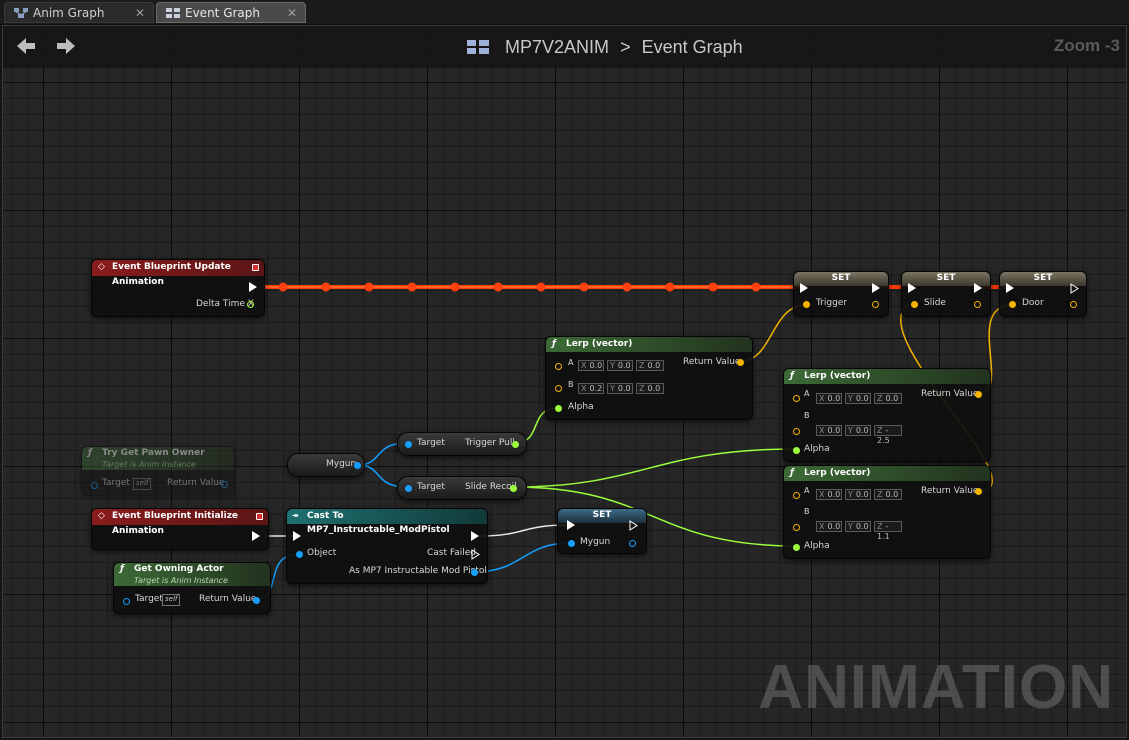 Image resolution: width=1129 pixels, height=740 pixels. What do you see at coordinates (817, 546) in the screenshot?
I see `pin-label: Alpha` at bounding box center [817, 546].